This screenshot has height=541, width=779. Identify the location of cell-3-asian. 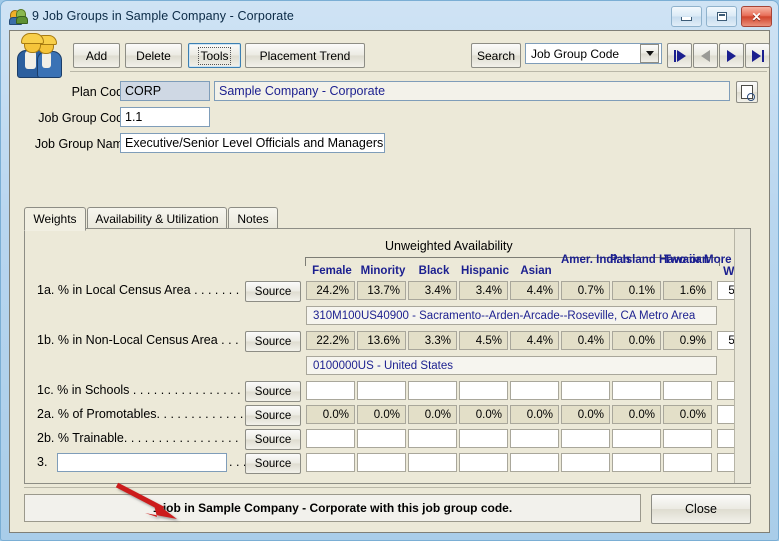
(534, 462).